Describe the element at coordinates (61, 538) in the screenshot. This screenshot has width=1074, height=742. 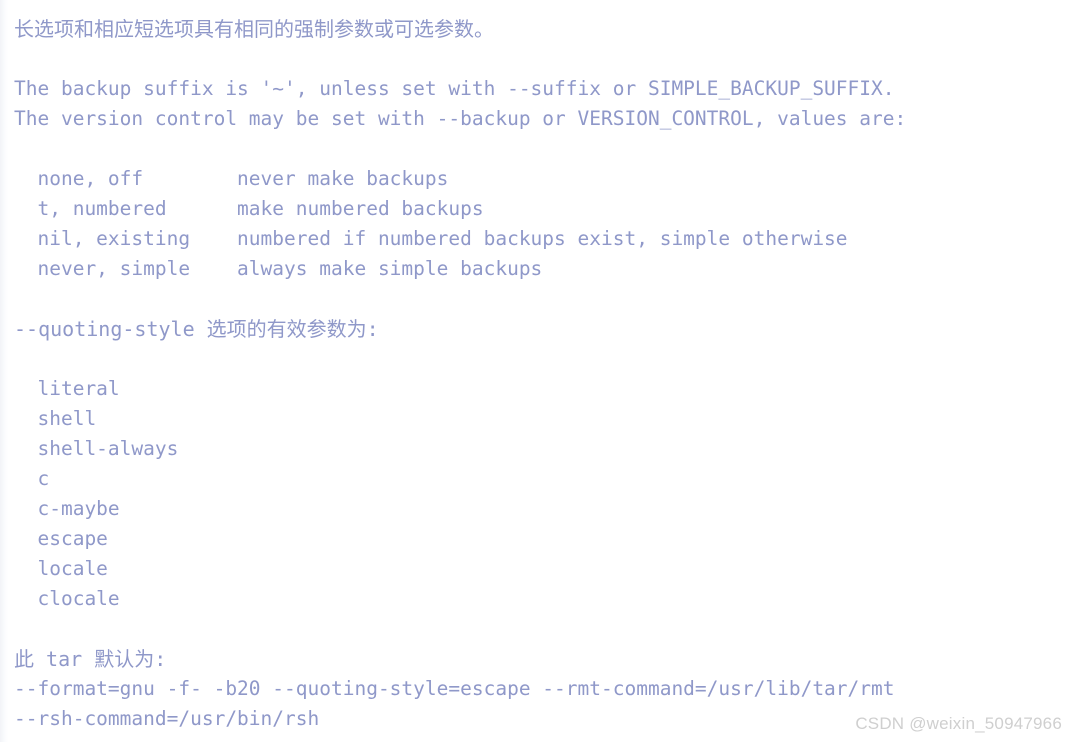
I see `terminal-line: escape` at that location.